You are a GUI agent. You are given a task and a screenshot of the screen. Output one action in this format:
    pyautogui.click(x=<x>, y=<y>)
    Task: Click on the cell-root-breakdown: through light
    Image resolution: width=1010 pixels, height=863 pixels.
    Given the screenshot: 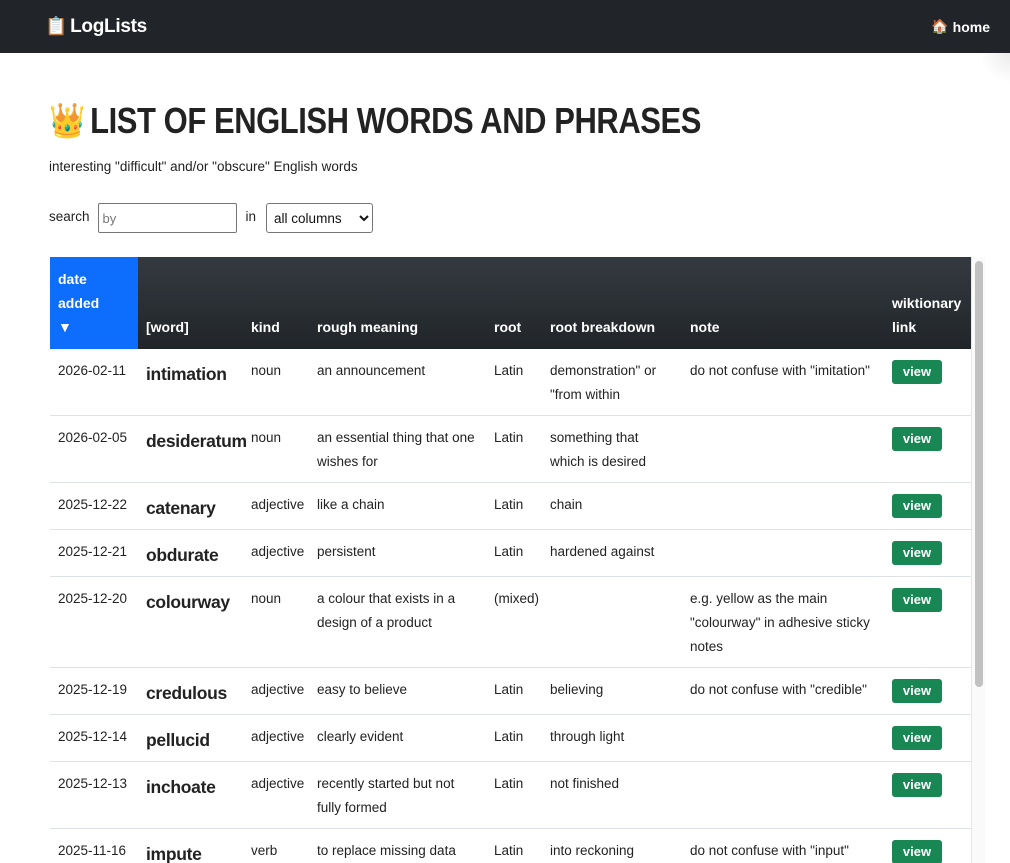 What is the action you would take?
    pyautogui.click(x=612, y=738)
    